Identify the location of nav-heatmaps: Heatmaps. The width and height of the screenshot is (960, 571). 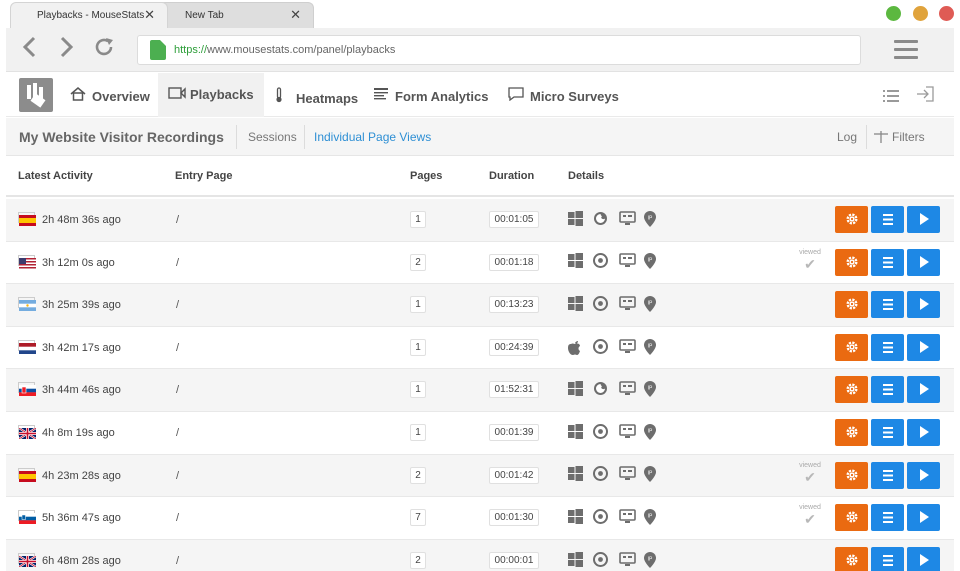
(316, 95).